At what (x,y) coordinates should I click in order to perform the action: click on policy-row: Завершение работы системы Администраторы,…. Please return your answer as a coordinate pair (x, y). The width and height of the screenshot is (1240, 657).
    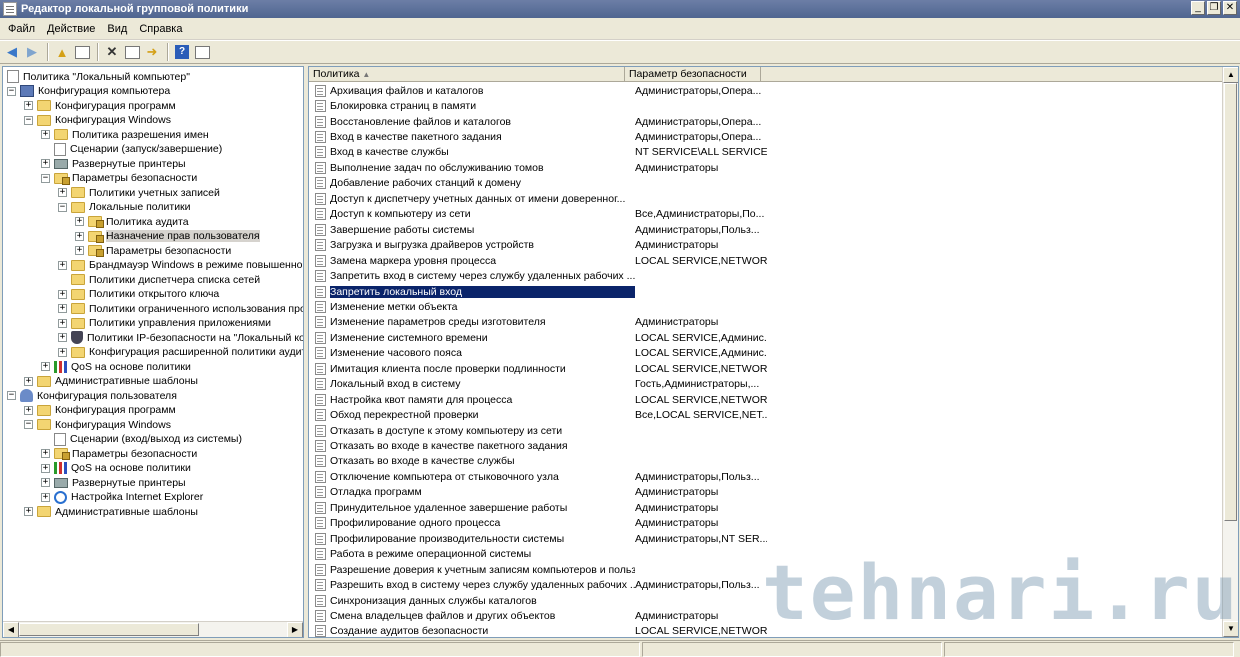
    Looking at the image, I should click on (766, 229).